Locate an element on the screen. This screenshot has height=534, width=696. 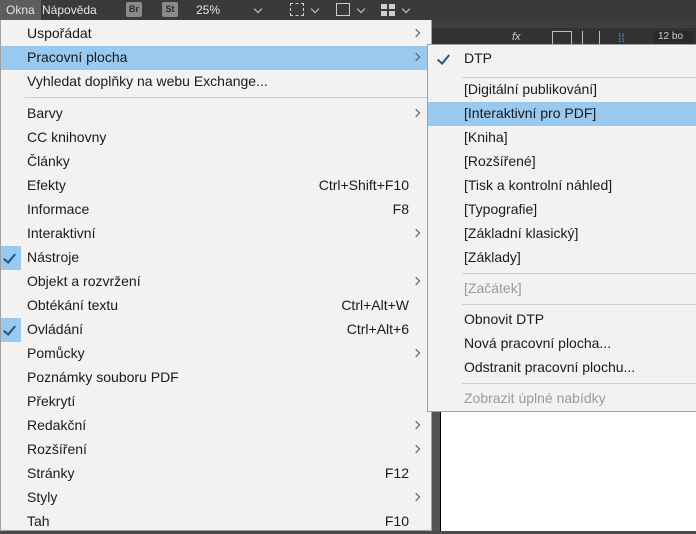
menu-item-label: Obtékání textu is located at coordinates (73, 305).